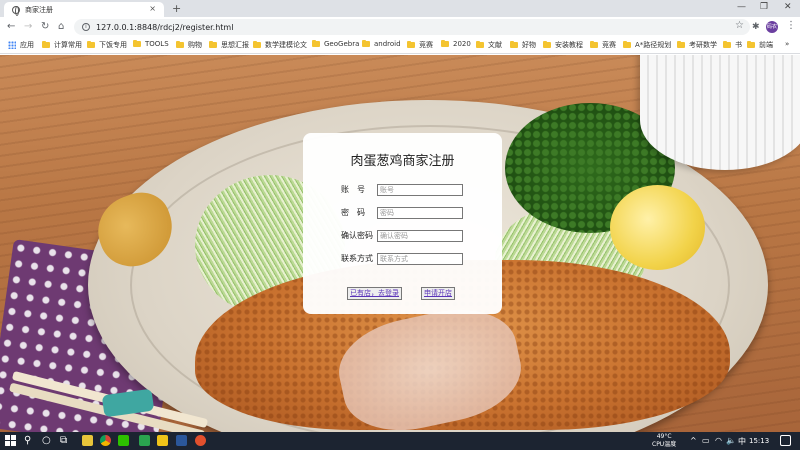 Image resolution: width=800 pixels, height=450 pixels. What do you see at coordinates (176, 8) in the screenshot?
I see `new-tab-button: +` at bounding box center [176, 8].